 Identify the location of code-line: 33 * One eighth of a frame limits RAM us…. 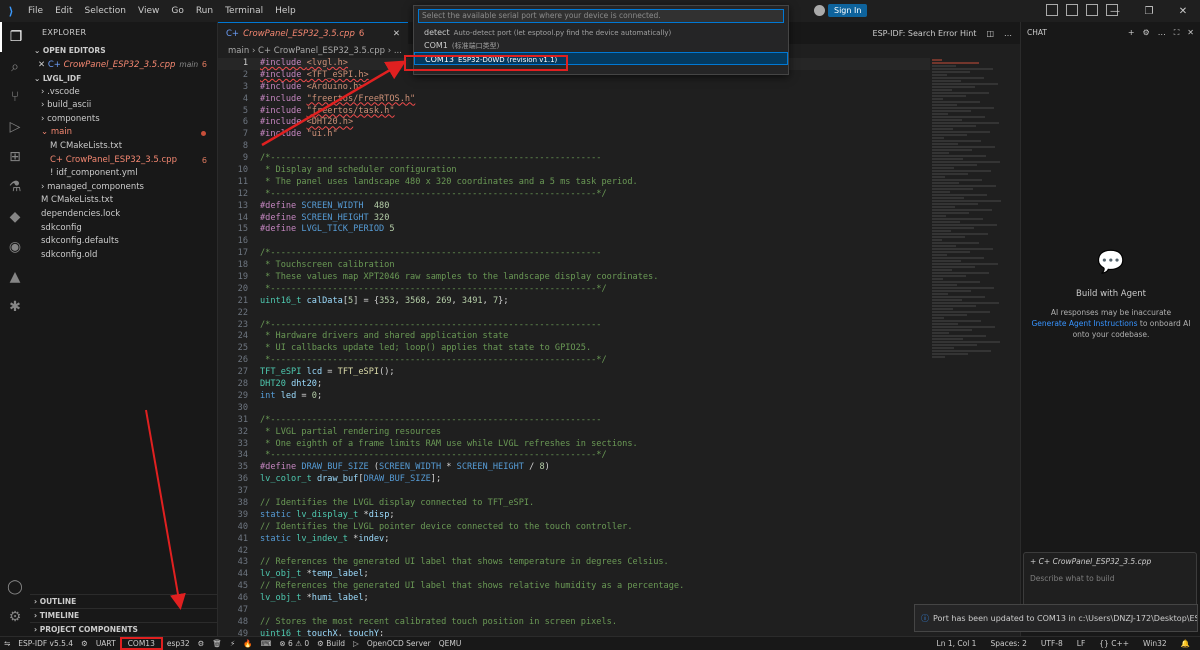
(574, 445).